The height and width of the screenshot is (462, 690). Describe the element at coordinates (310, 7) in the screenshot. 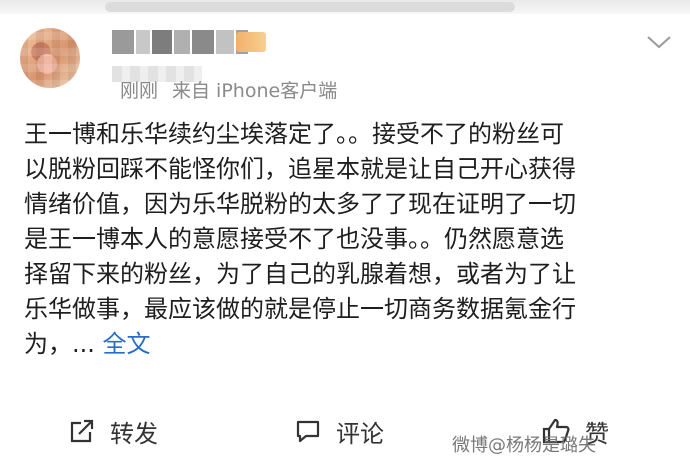

I see `top-edge-pill` at that location.